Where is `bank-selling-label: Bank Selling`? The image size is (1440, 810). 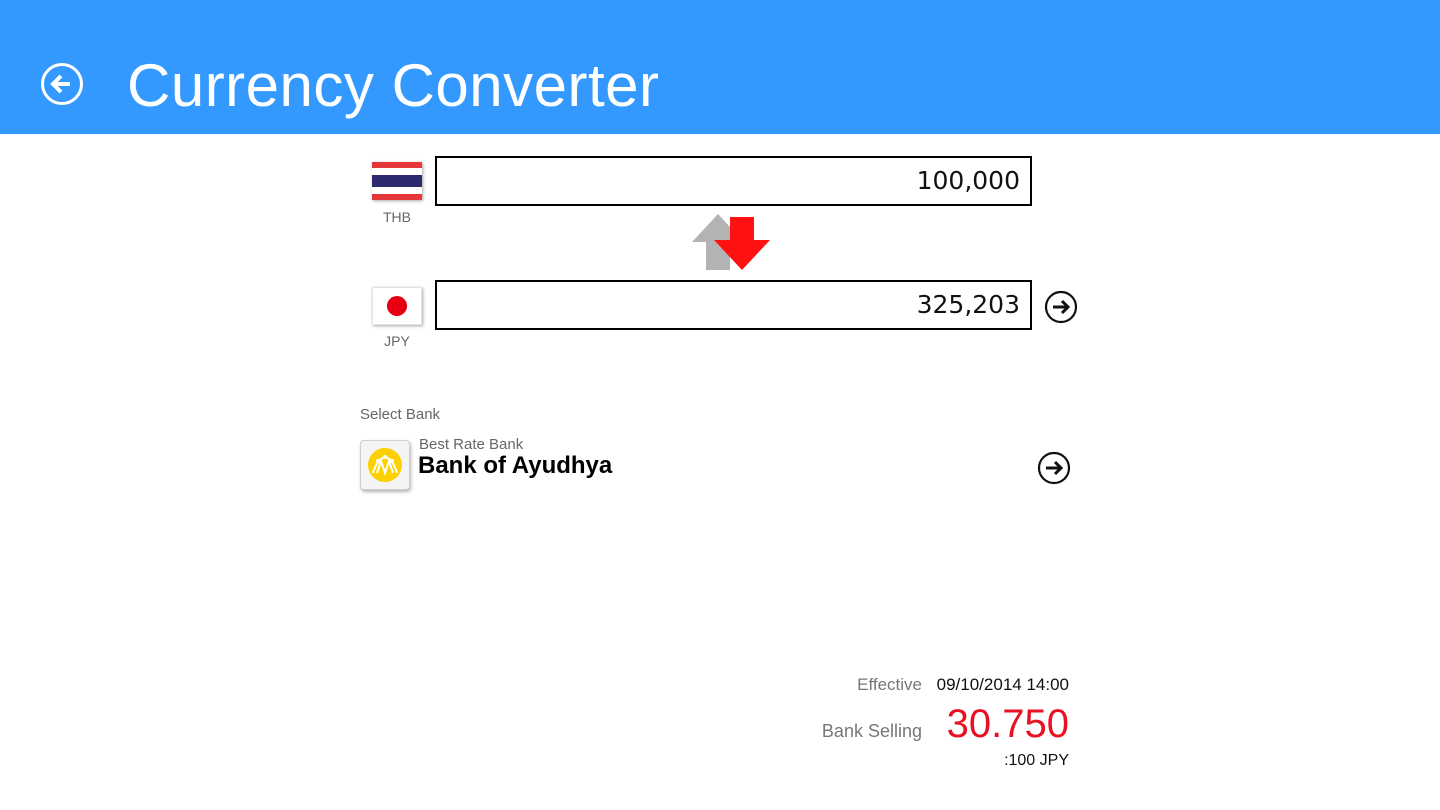 bank-selling-label: Bank Selling is located at coordinates (871, 731).